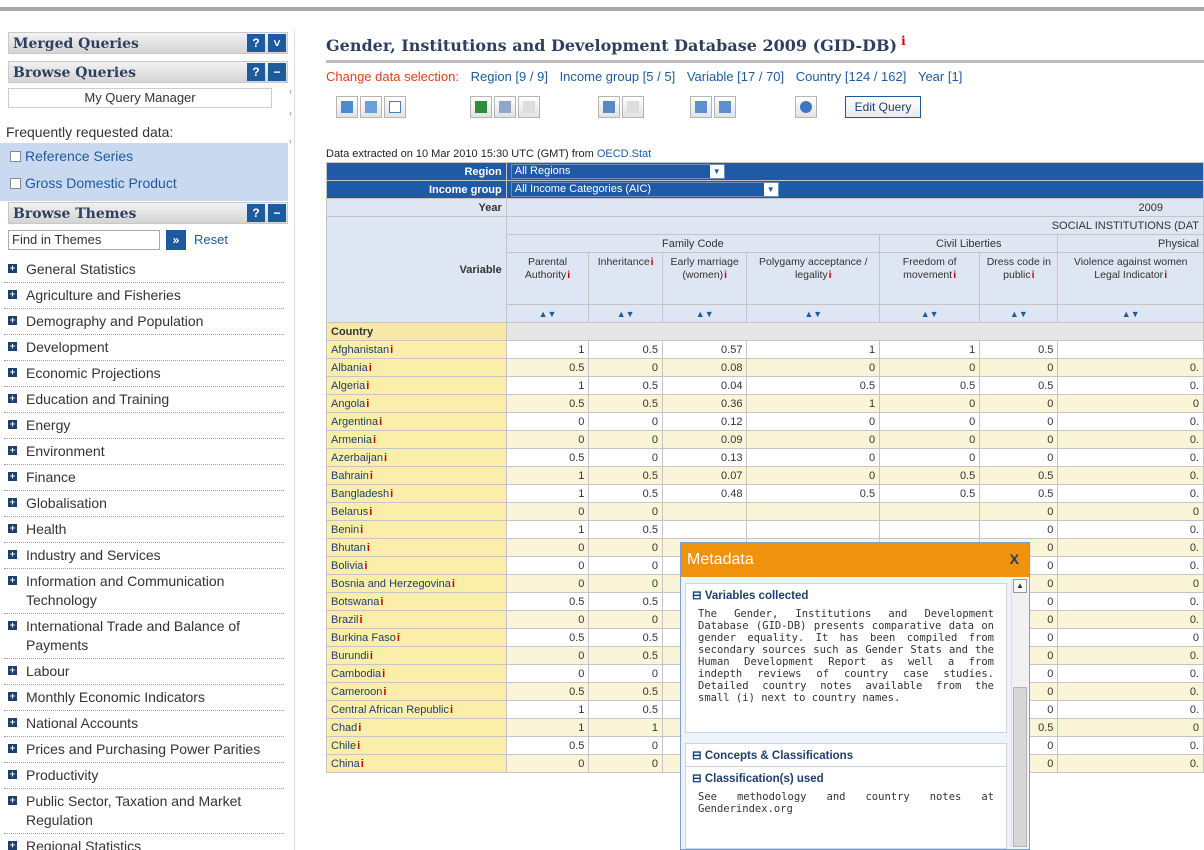  Describe the element at coordinates (735, 76) in the screenshot. I see `selection-variable-link: Variable [17 / 70]` at that location.